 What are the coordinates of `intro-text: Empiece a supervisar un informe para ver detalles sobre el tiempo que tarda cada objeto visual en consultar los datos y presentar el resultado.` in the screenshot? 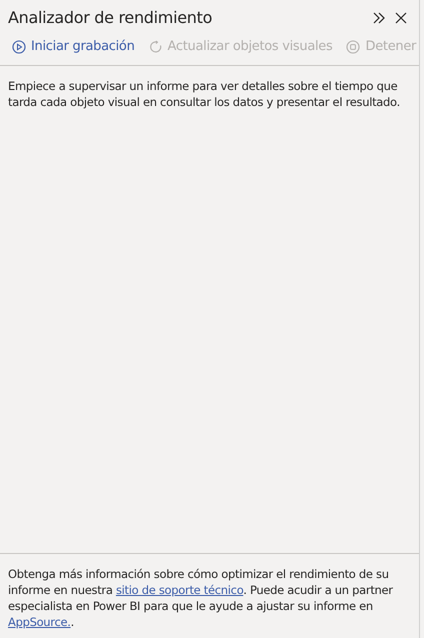 It's located at (204, 94).